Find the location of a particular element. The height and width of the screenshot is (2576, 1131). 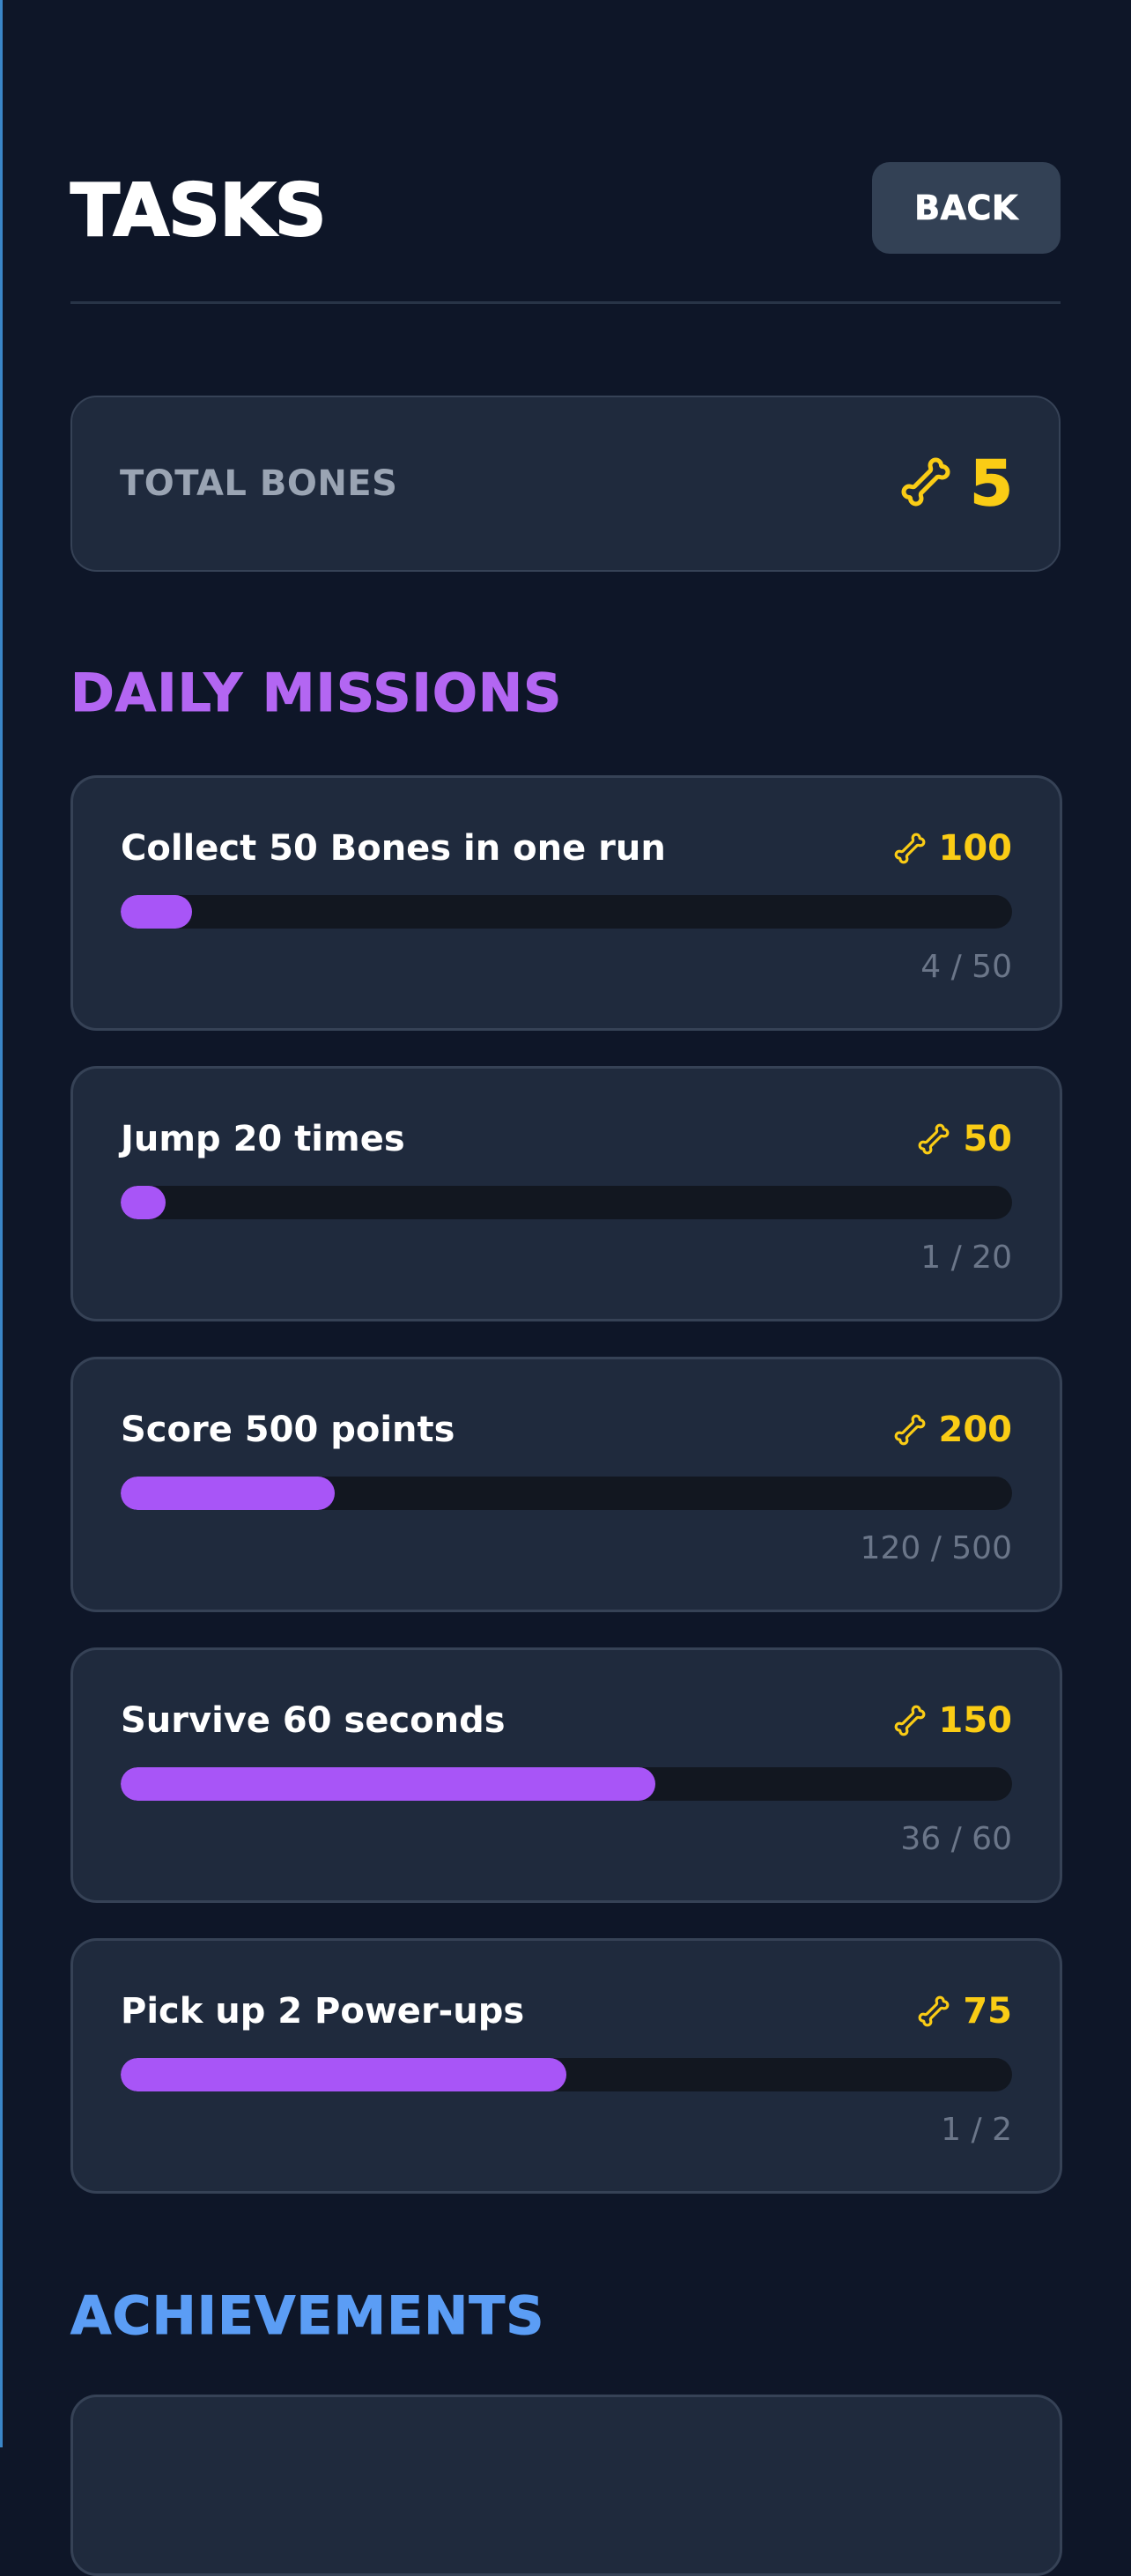

mission-reward: 50 is located at coordinates (964, 1139).